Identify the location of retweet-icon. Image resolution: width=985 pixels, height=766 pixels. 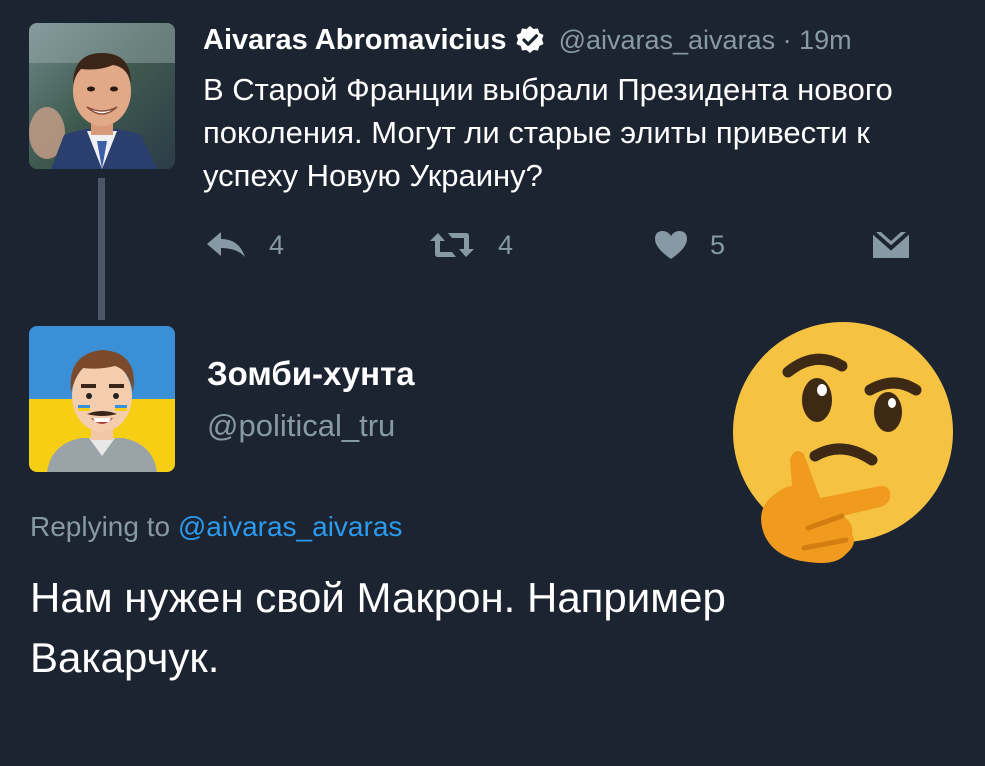
(452, 245).